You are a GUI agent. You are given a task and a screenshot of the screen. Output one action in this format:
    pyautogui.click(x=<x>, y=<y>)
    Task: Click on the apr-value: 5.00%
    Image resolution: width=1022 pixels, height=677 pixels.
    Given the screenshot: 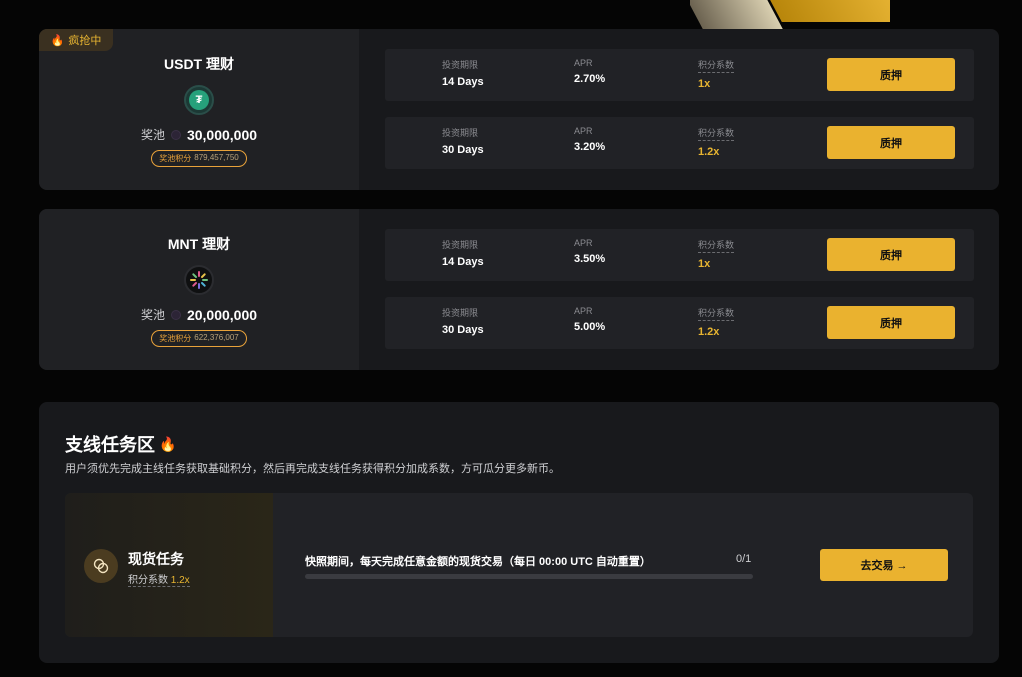 What is the action you would take?
    pyautogui.click(x=590, y=327)
    